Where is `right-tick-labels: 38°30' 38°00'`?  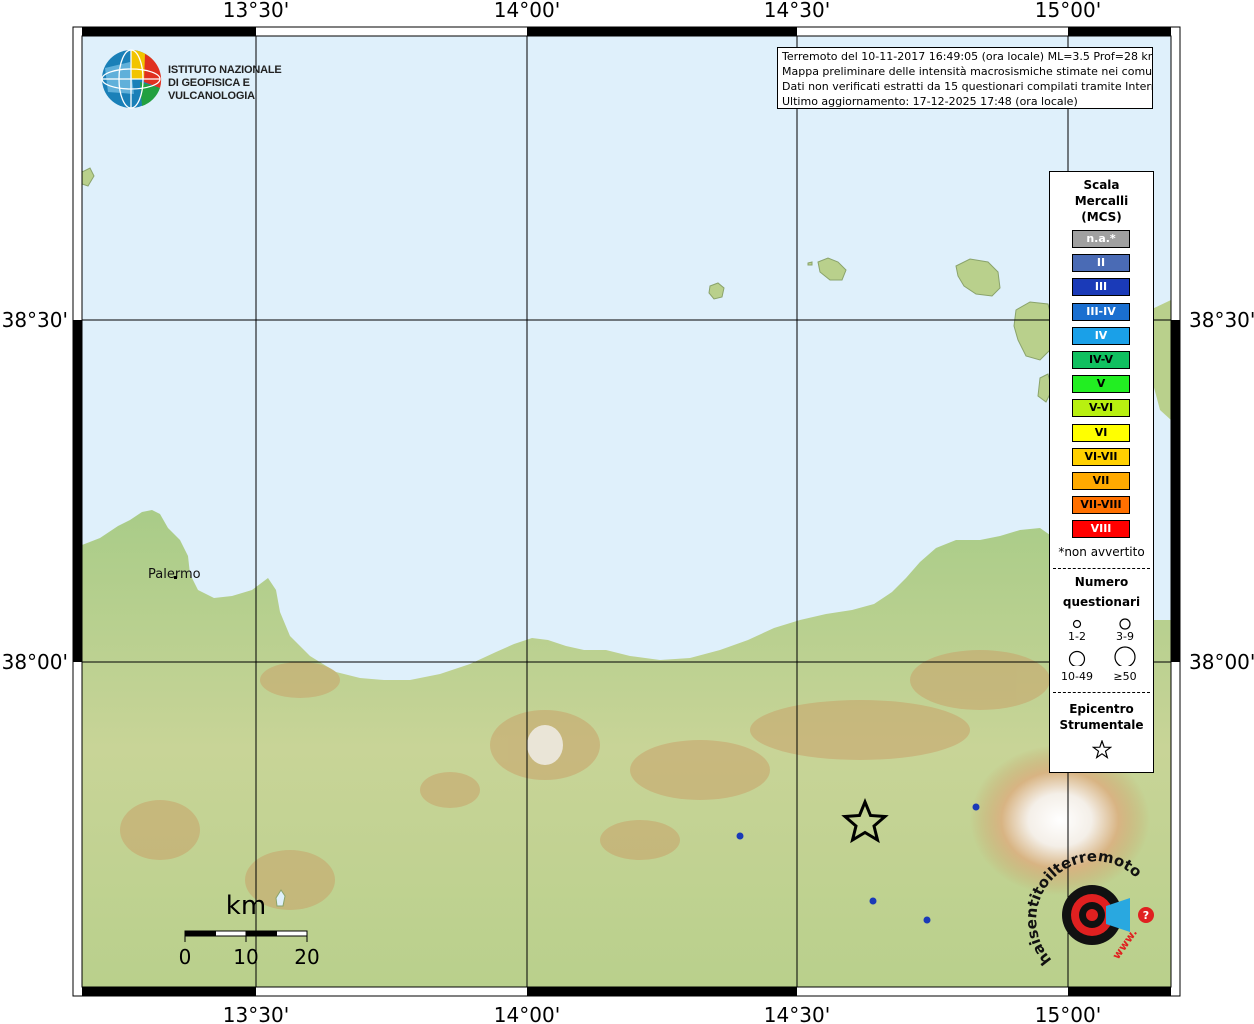 right-tick-labels: 38°30' 38°00' is located at coordinates (1221, 491).